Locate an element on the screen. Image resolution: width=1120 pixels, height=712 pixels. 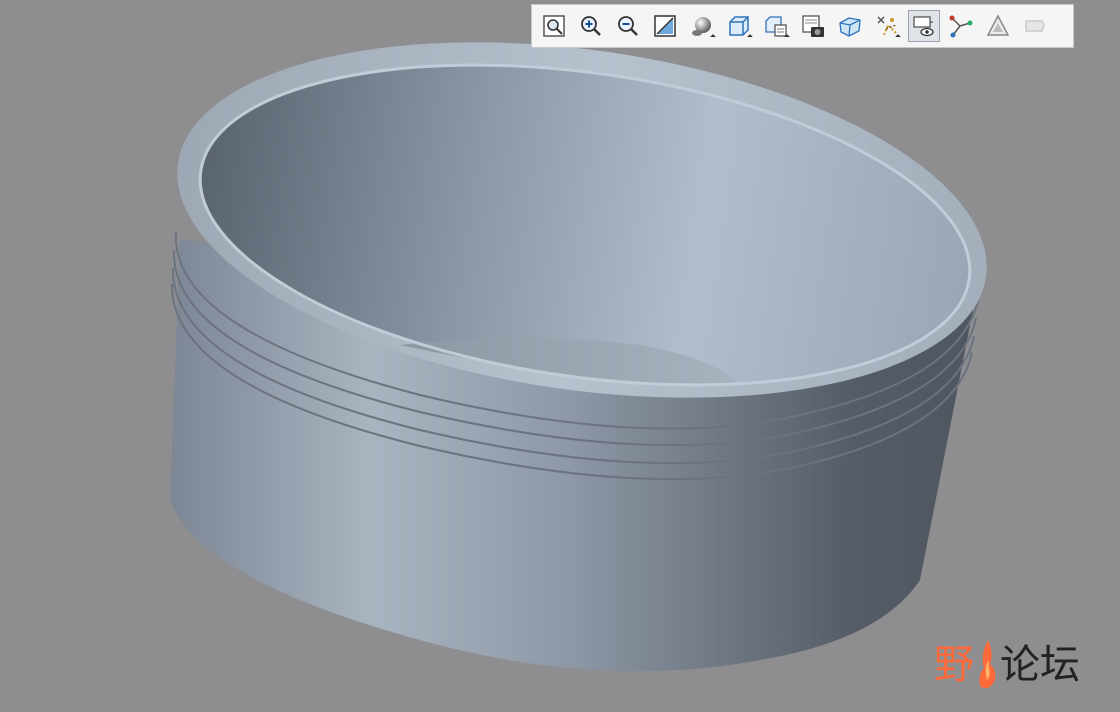
named-views-button is located at coordinates (776, 26).